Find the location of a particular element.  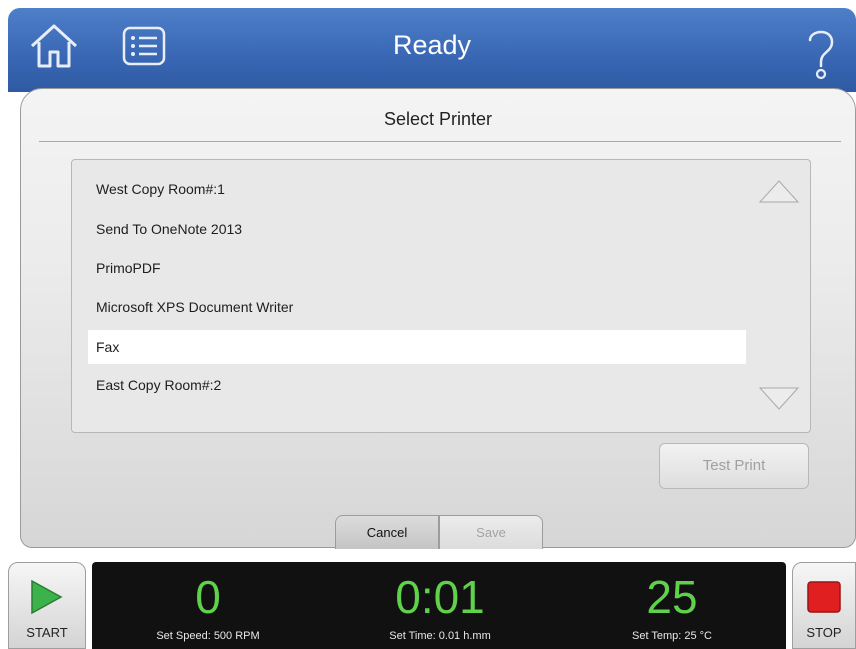

question-mark-icon is located at coordinates (821, 55).